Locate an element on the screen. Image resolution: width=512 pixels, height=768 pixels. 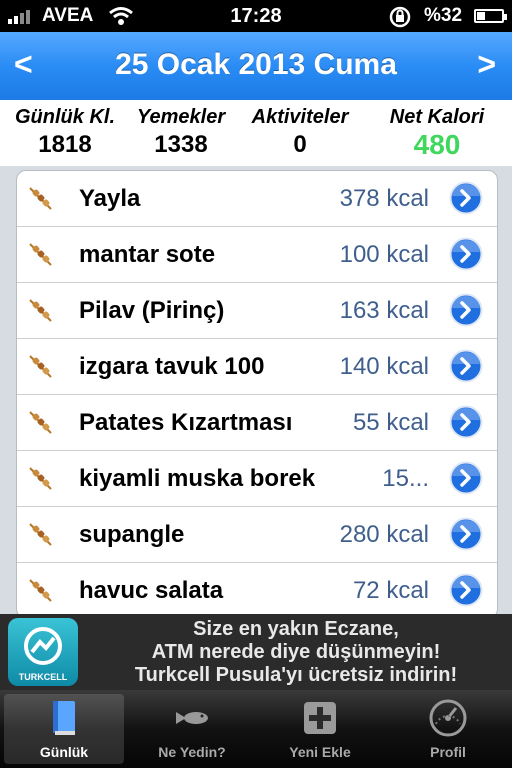
food-kcal: 140 kcal is located at coordinates (384, 366).